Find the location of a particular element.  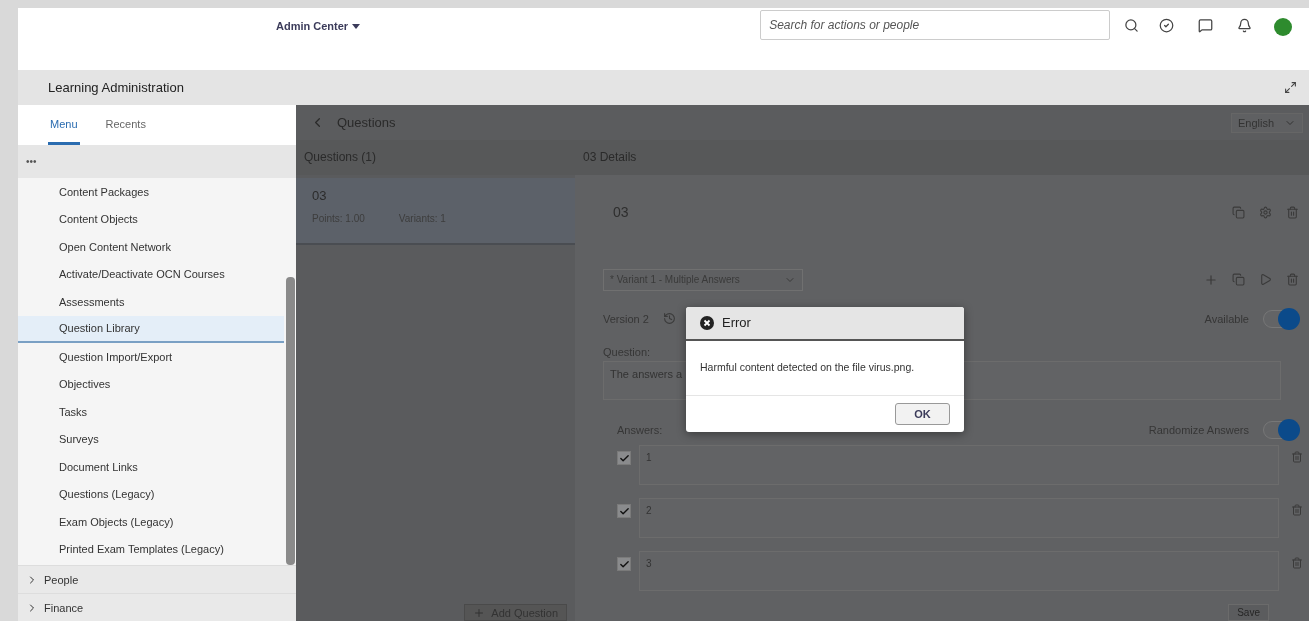

caret-icon is located at coordinates (356, 26).